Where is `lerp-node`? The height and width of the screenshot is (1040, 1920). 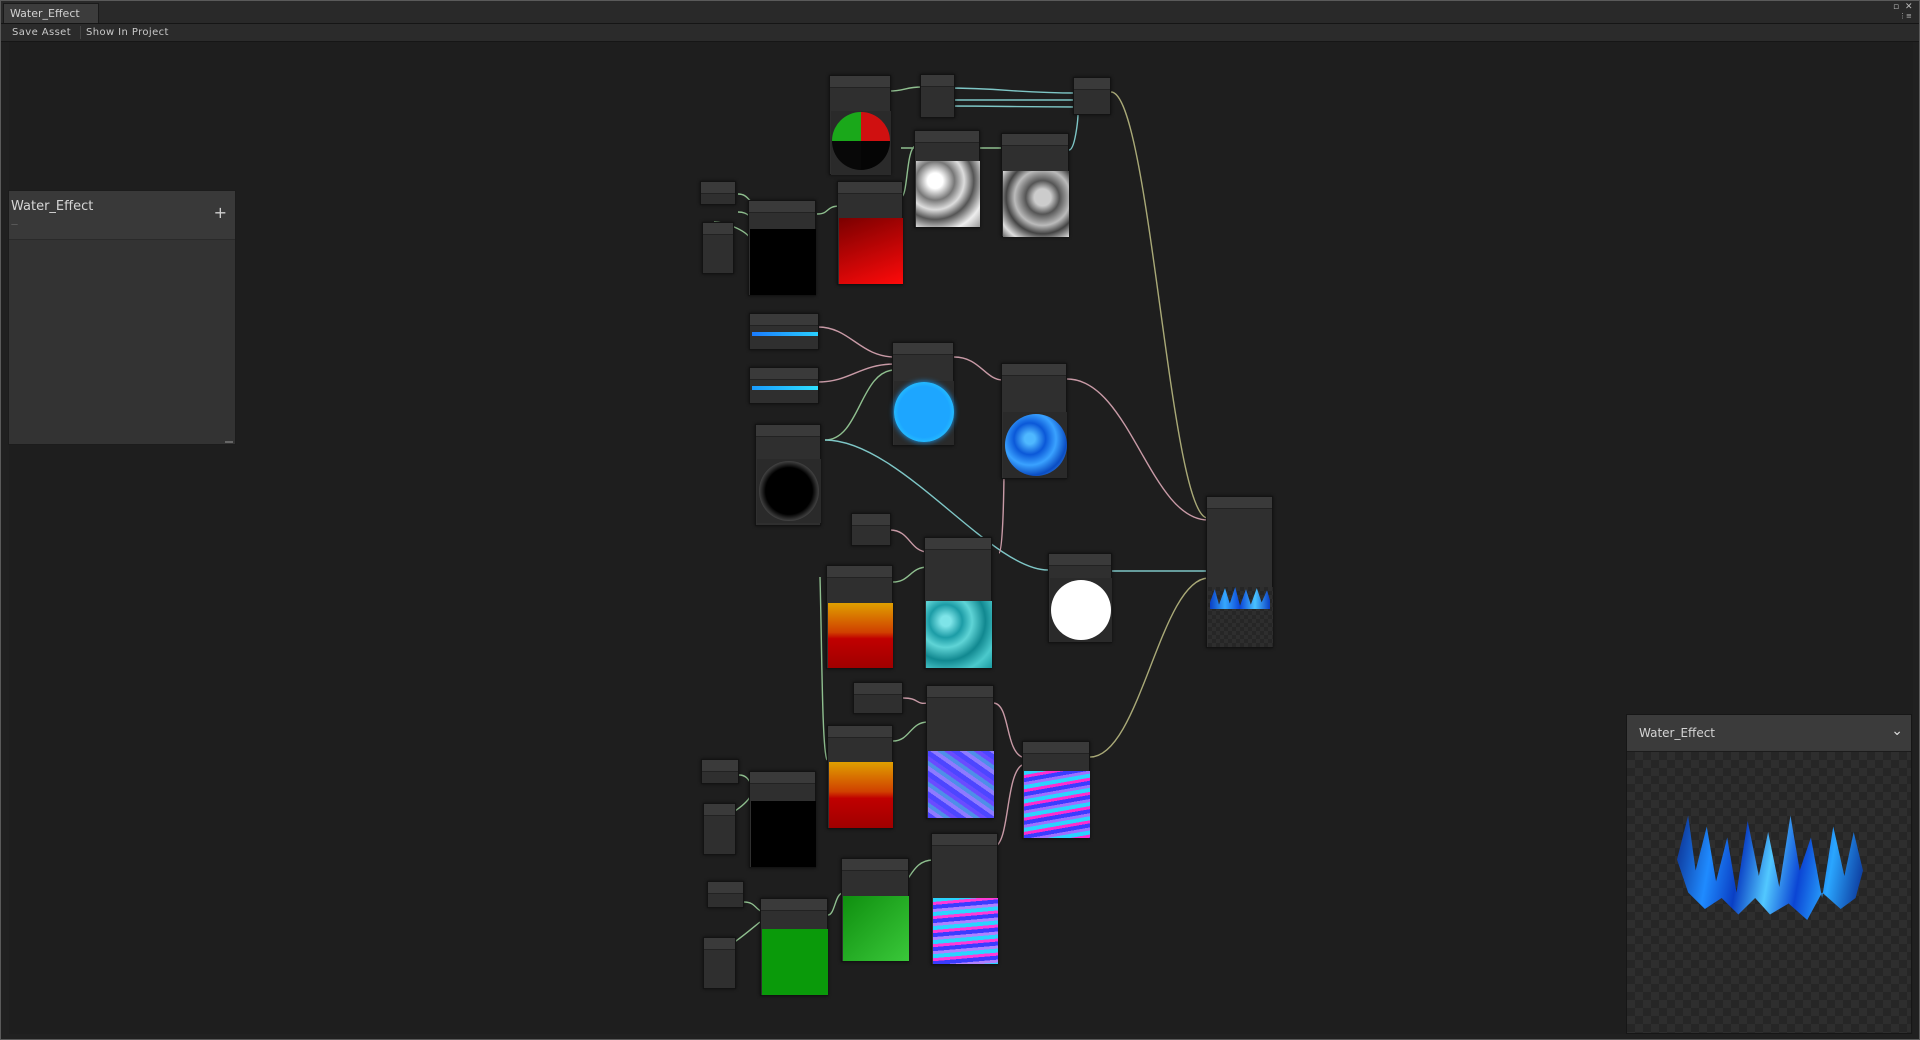
lerp-node is located at coordinates (923, 394).